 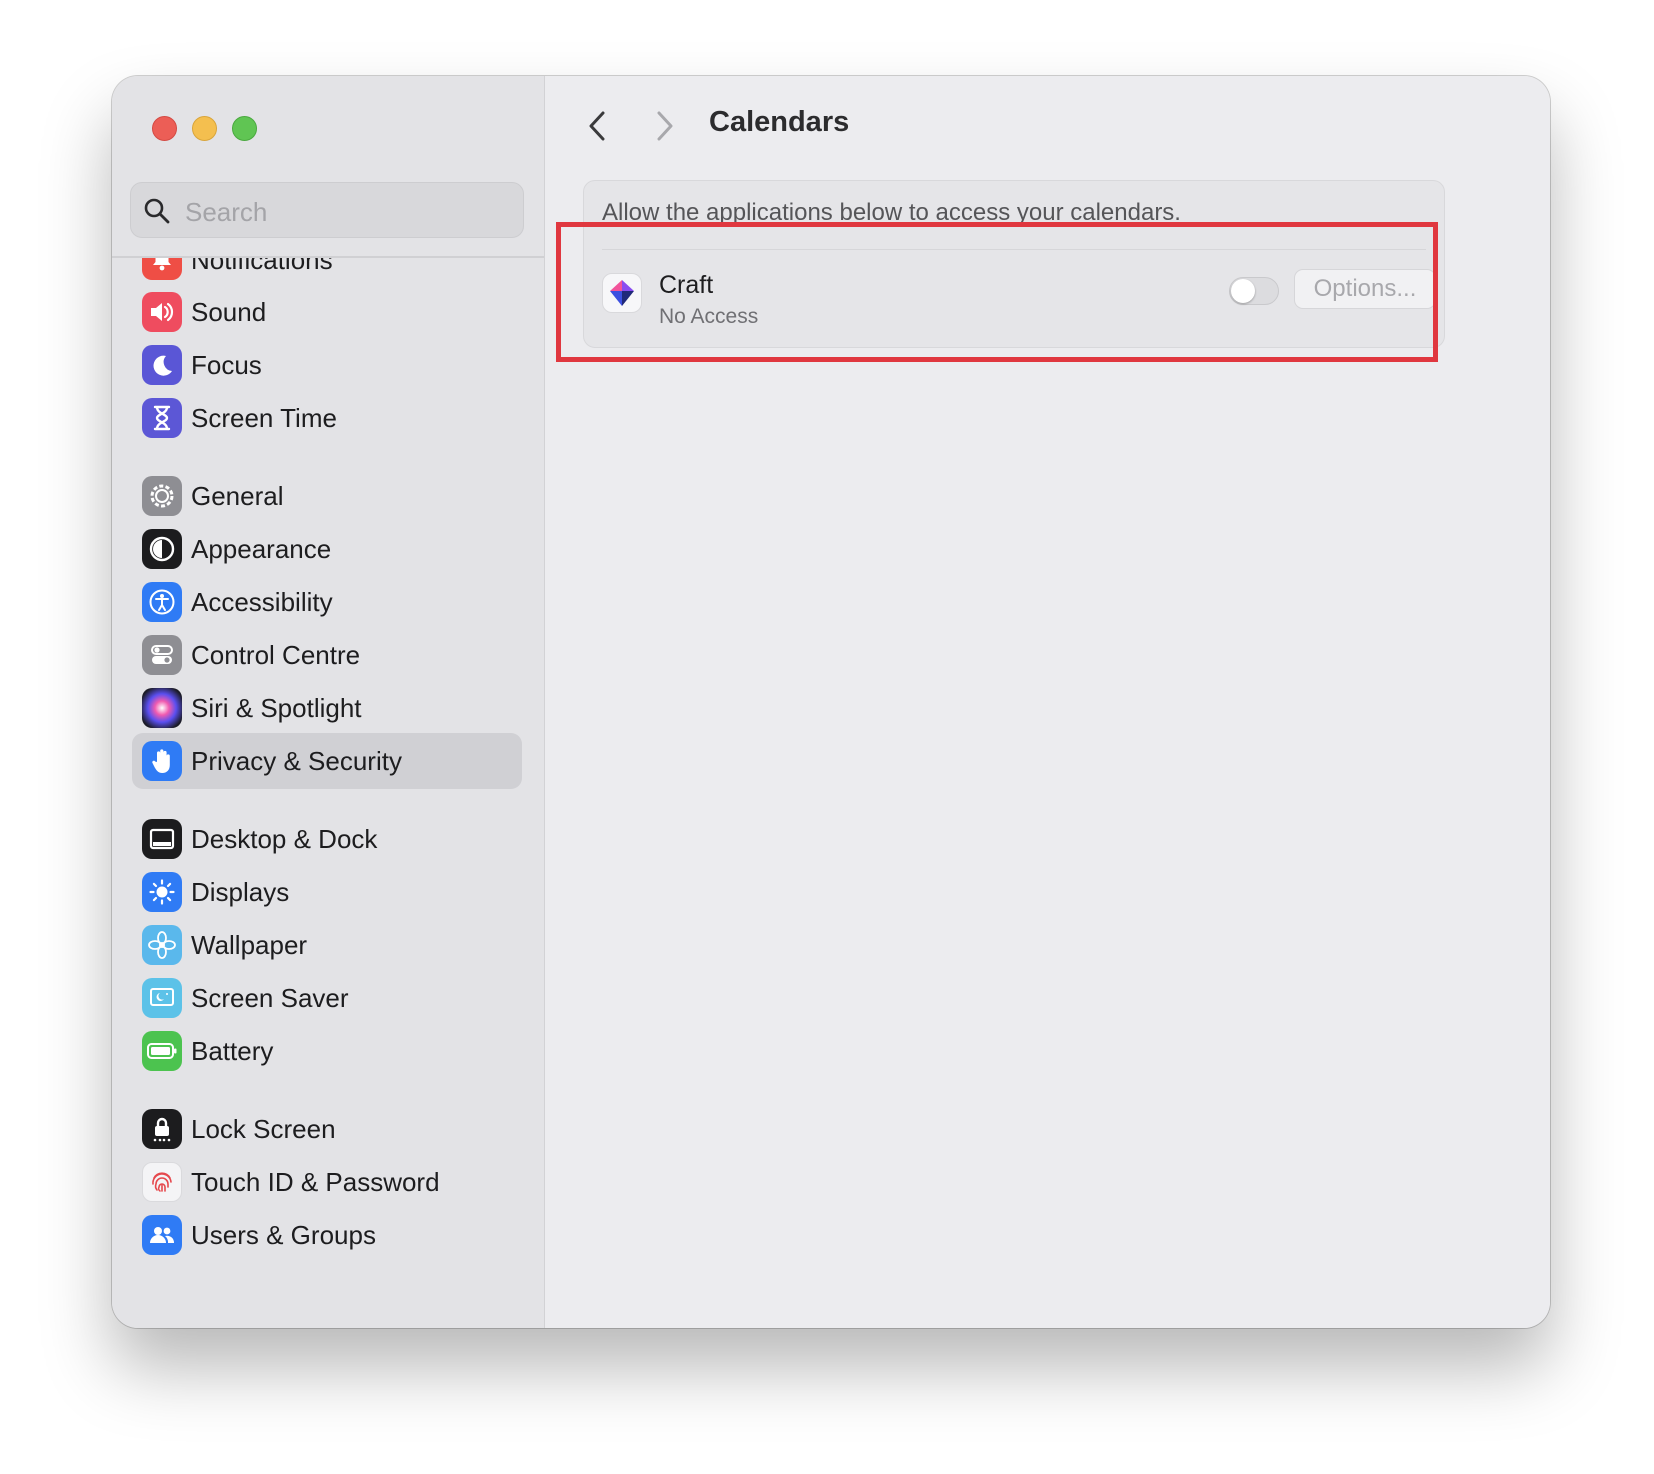 I want to click on control-centre-icon, so click(x=162, y=655).